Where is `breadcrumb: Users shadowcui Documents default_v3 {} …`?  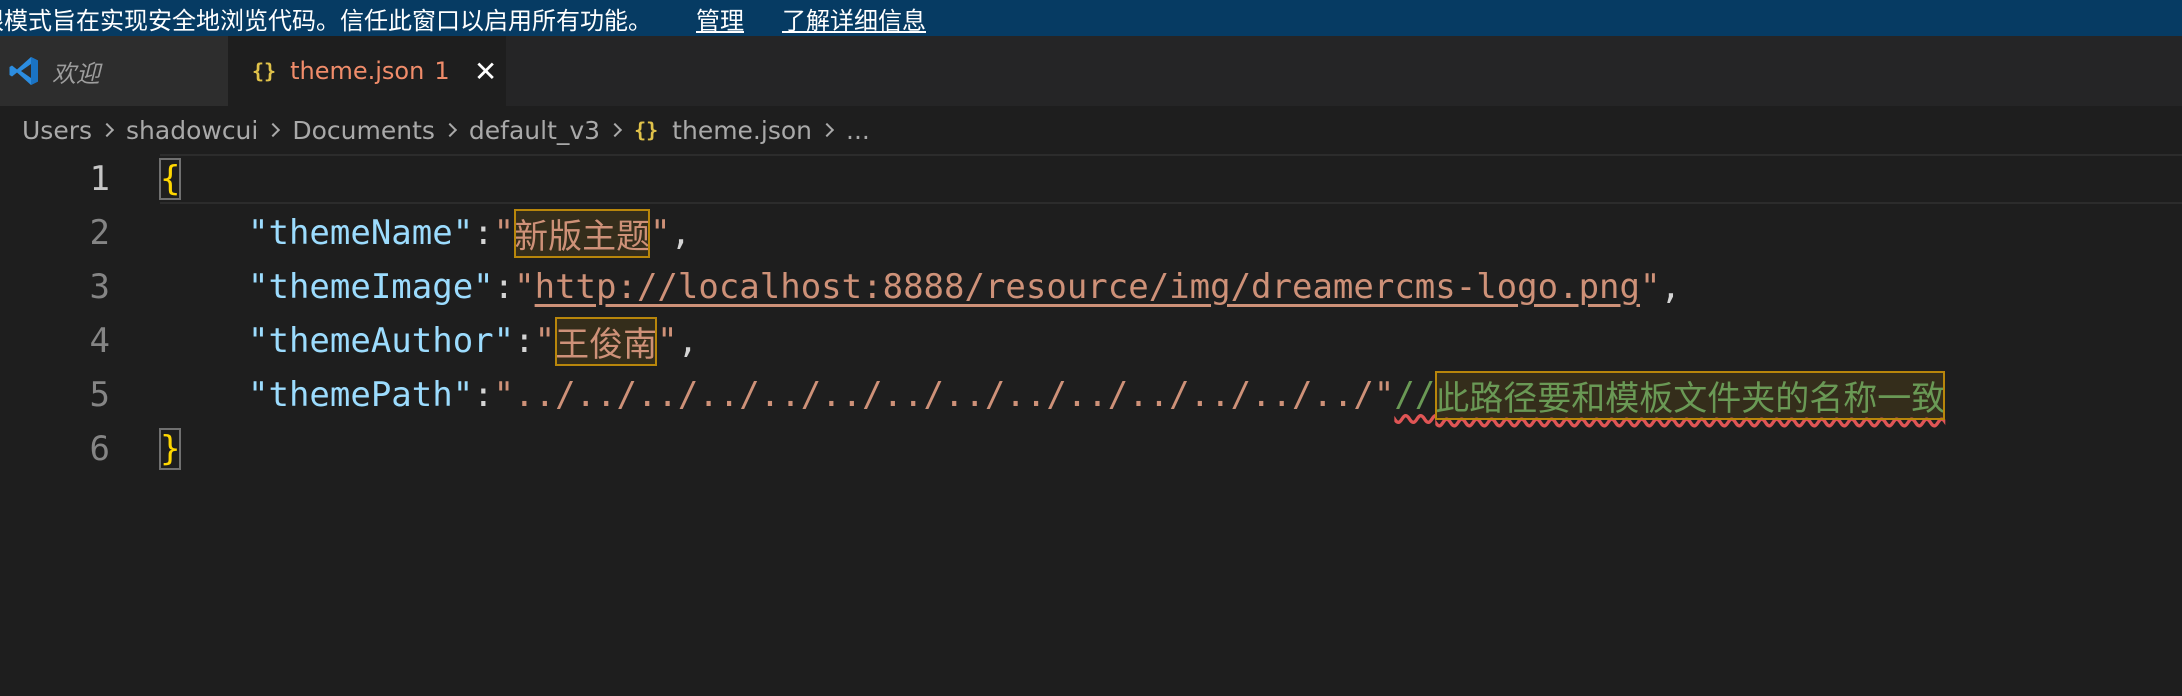 breadcrumb: Users shadowcui Documents default_v3 {} … is located at coordinates (1091, 130).